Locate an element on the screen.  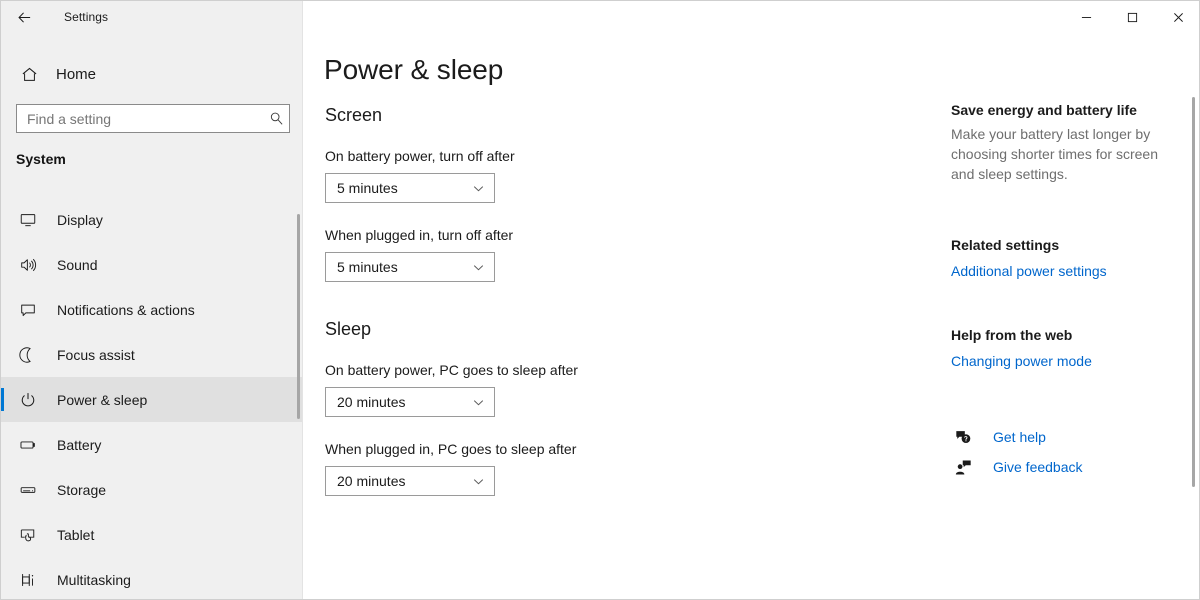
sleep-battery-dropdown: 20 minutes is located at coordinates (410, 402).